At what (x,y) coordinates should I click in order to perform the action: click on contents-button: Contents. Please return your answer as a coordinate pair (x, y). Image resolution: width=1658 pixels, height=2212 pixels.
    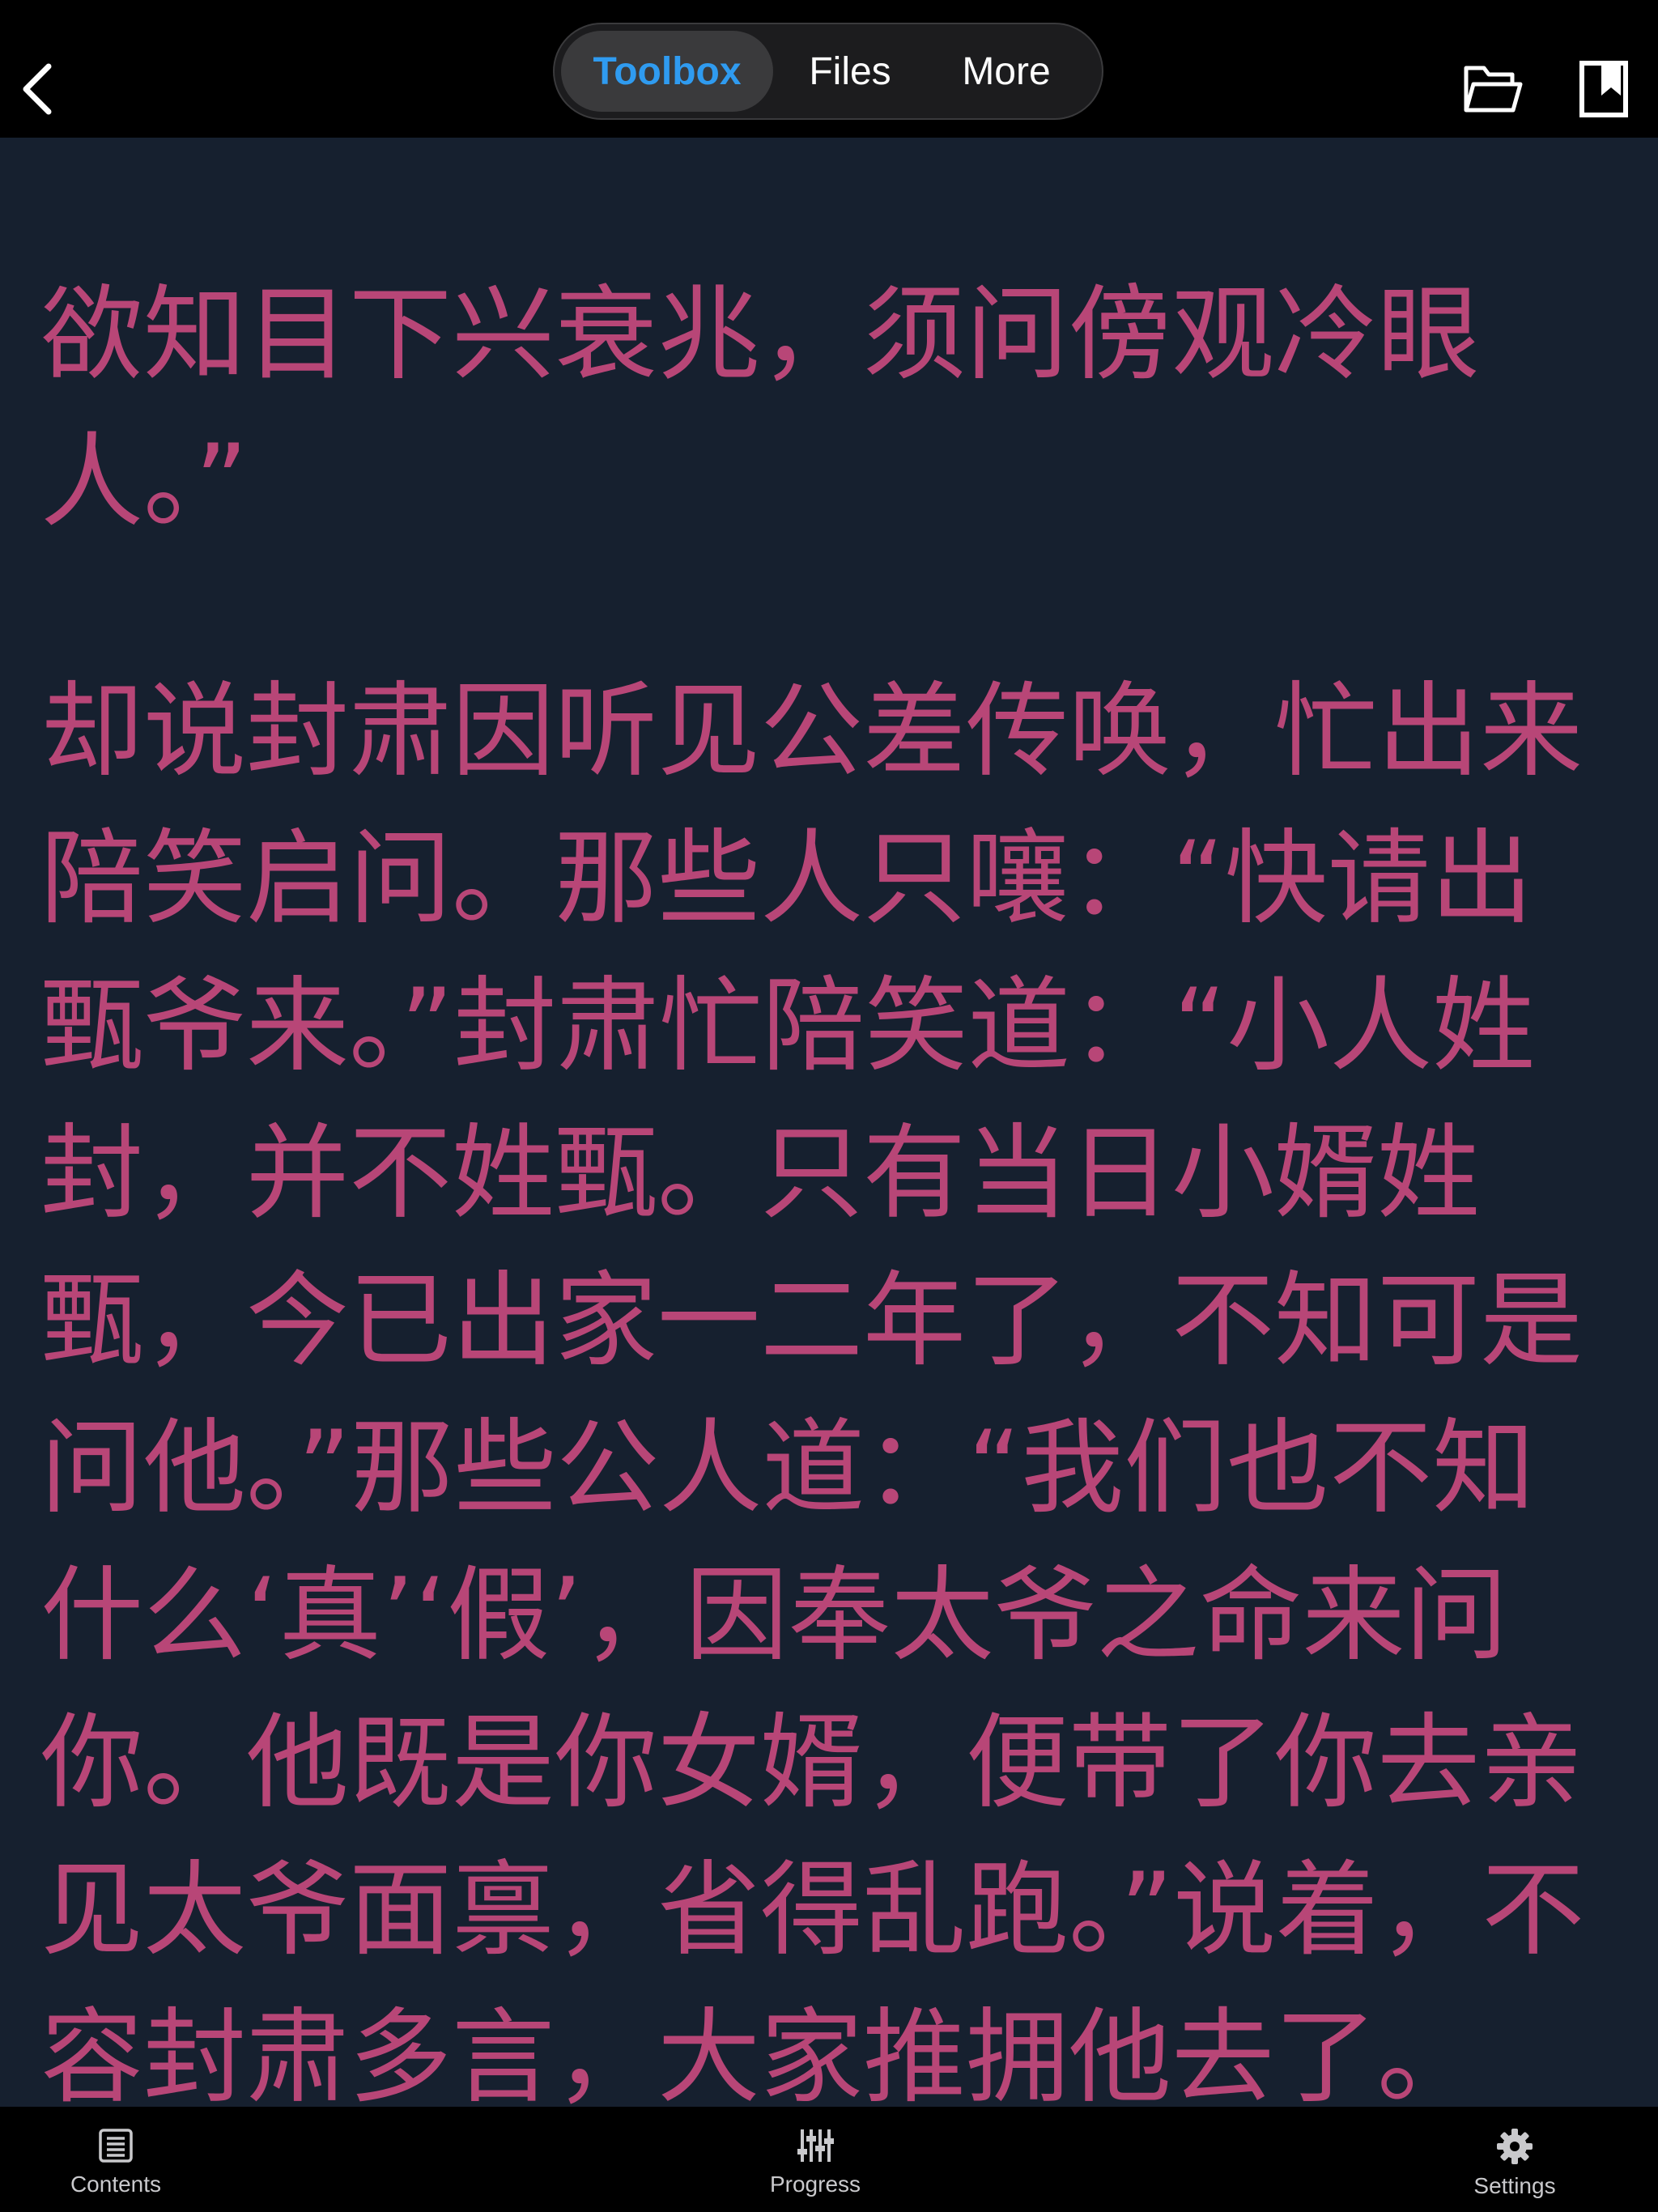
    Looking at the image, I should click on (116, 2160).